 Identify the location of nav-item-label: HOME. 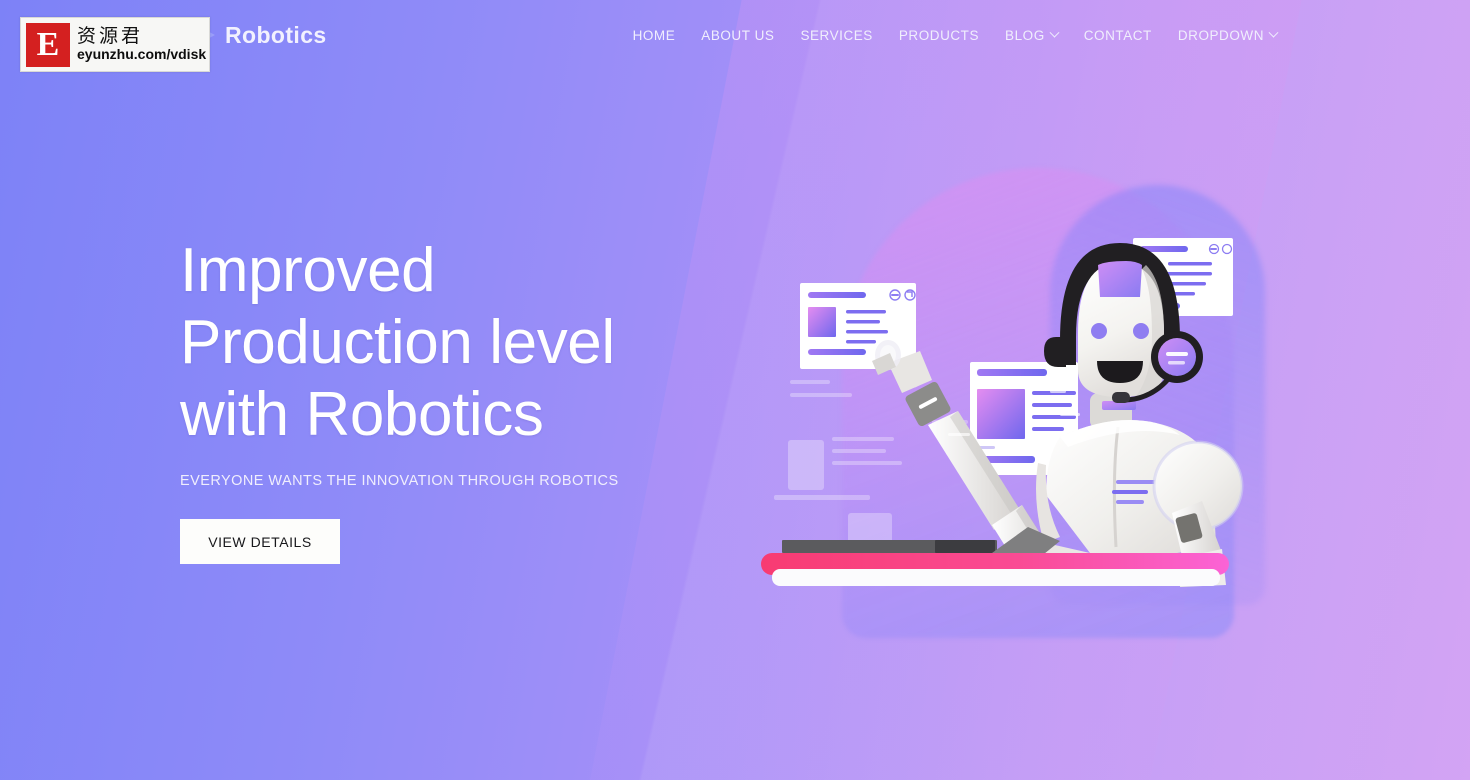
(654, 35).